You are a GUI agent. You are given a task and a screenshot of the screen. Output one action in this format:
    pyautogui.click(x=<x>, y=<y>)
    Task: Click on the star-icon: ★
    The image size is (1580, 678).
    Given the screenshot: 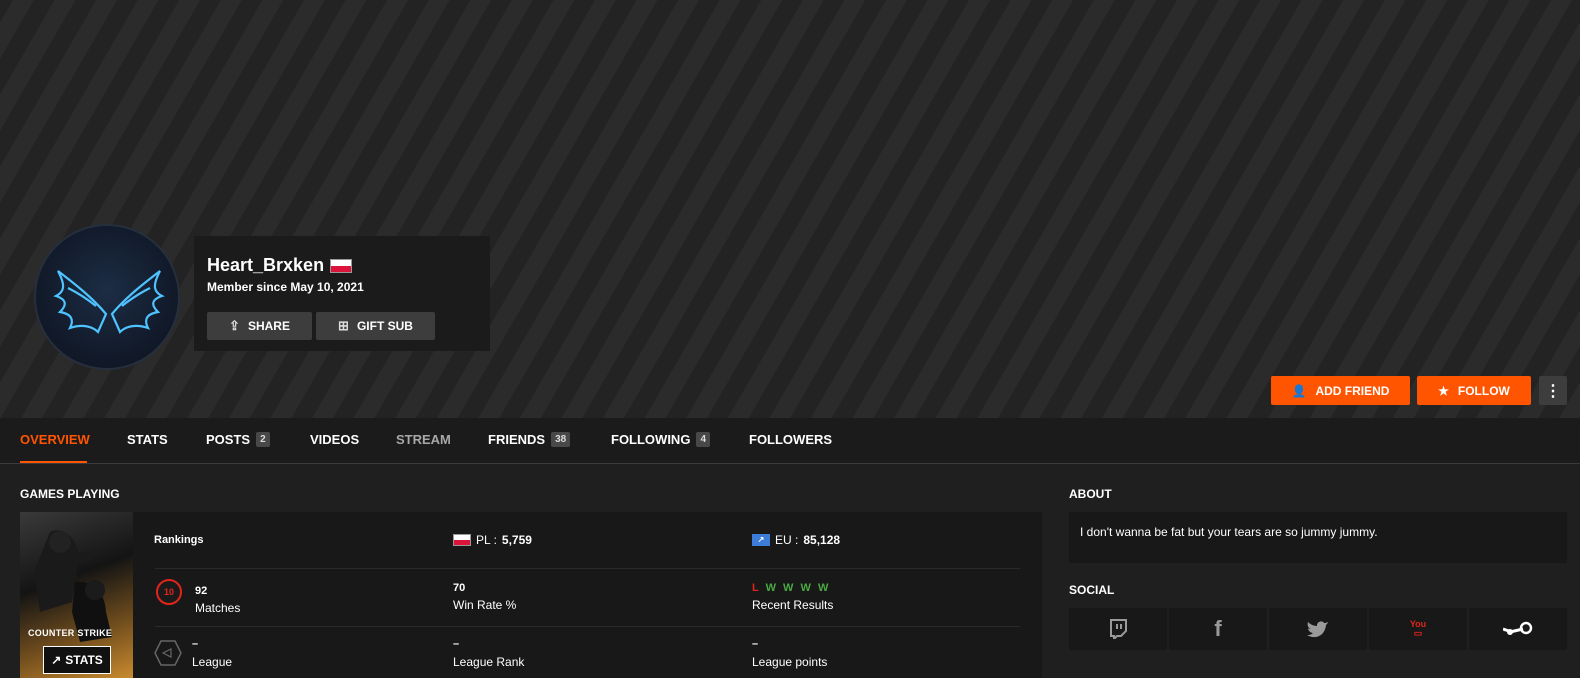 What is the action you would take?
    pyautogui.click(x=1443, y=390)
    